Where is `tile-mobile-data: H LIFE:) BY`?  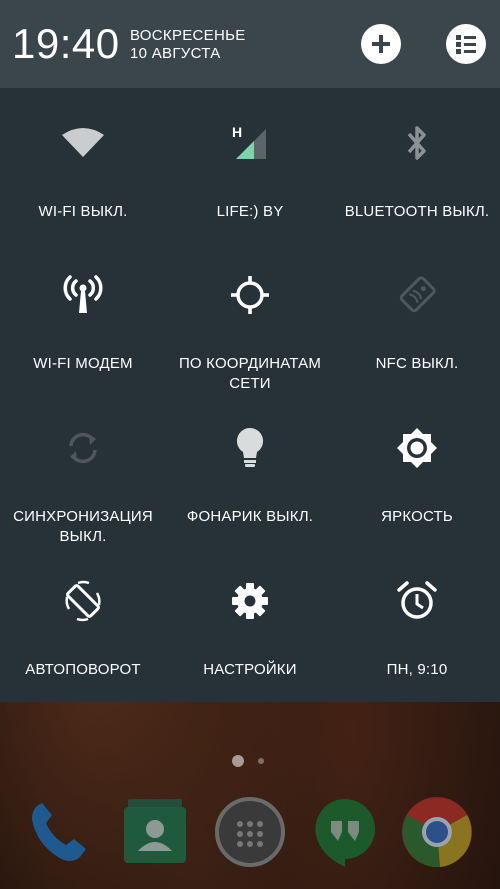 tile-mobile-data: H LIFE:) BY is located at coordinates (250, 163).